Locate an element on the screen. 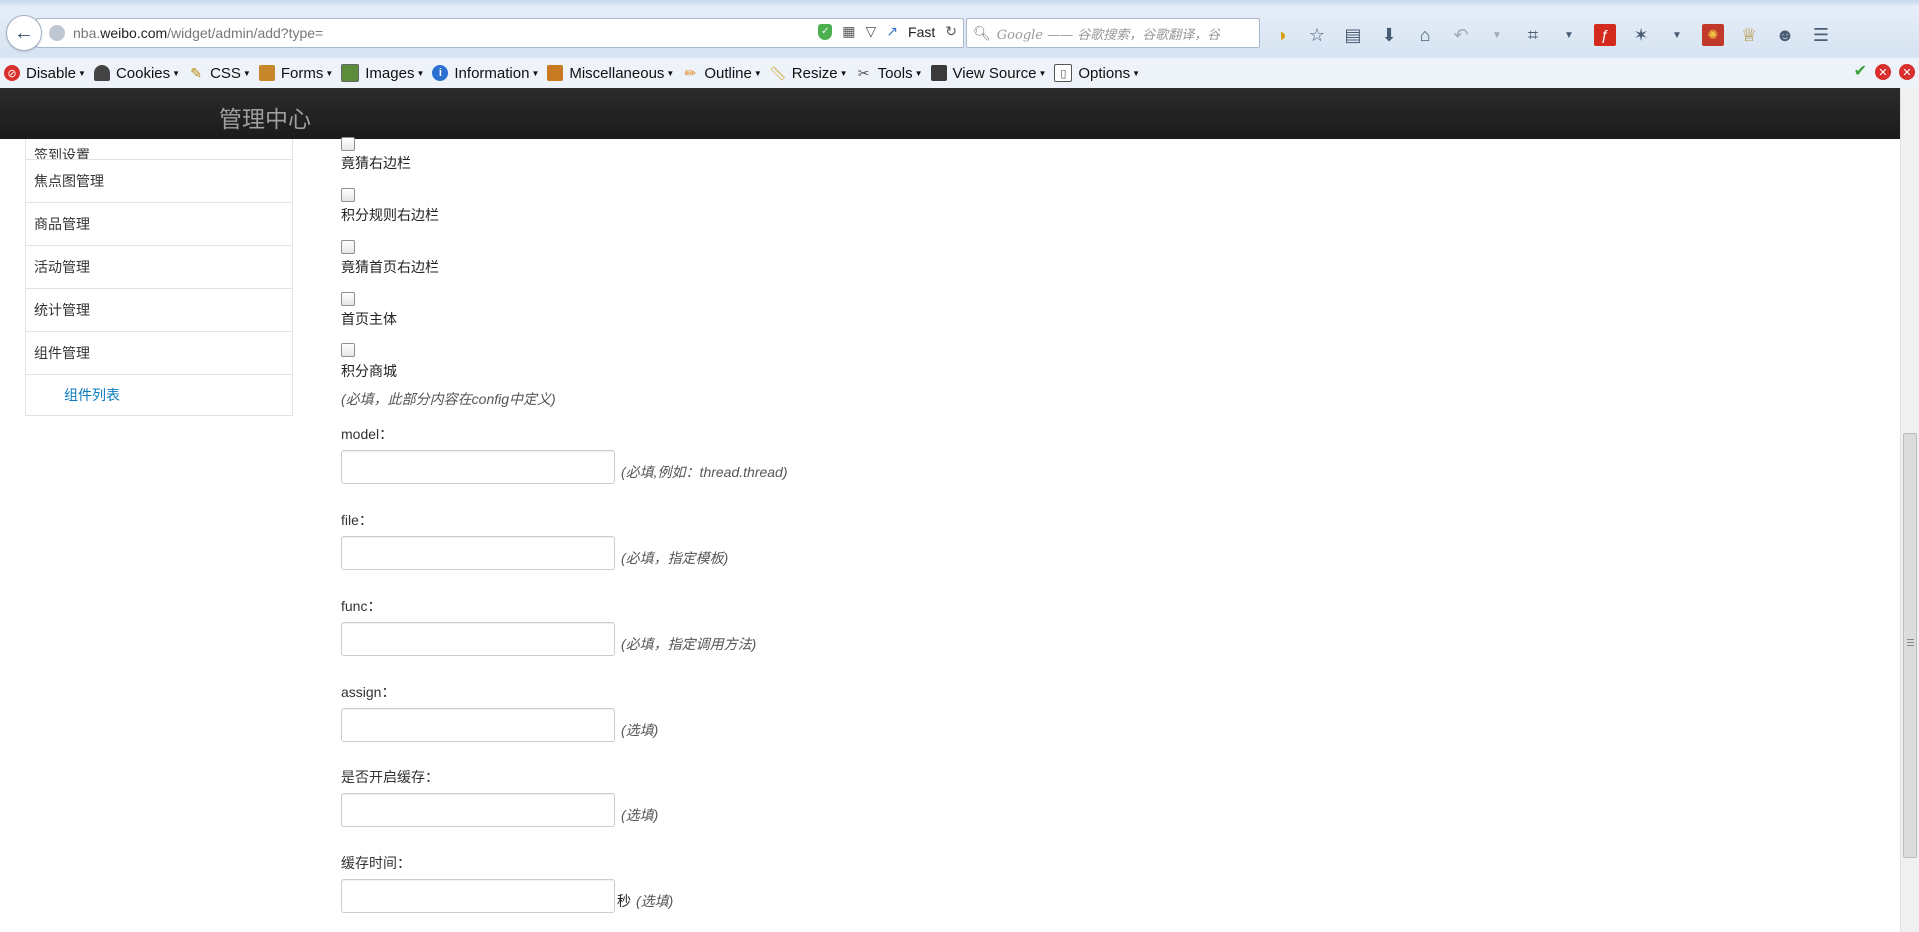  checkbox-label: 积分规则右边栏 is located at coordinates (390, 215).